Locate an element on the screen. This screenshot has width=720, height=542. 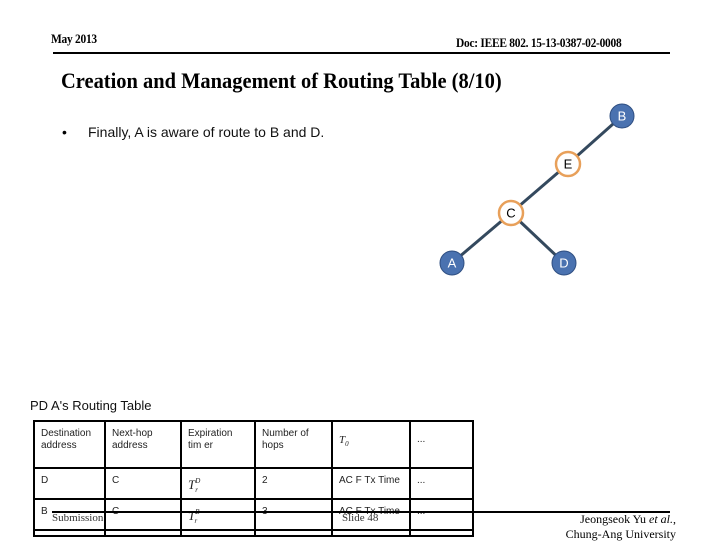
cell-hops: 3 is located at coordinates (293, 514).